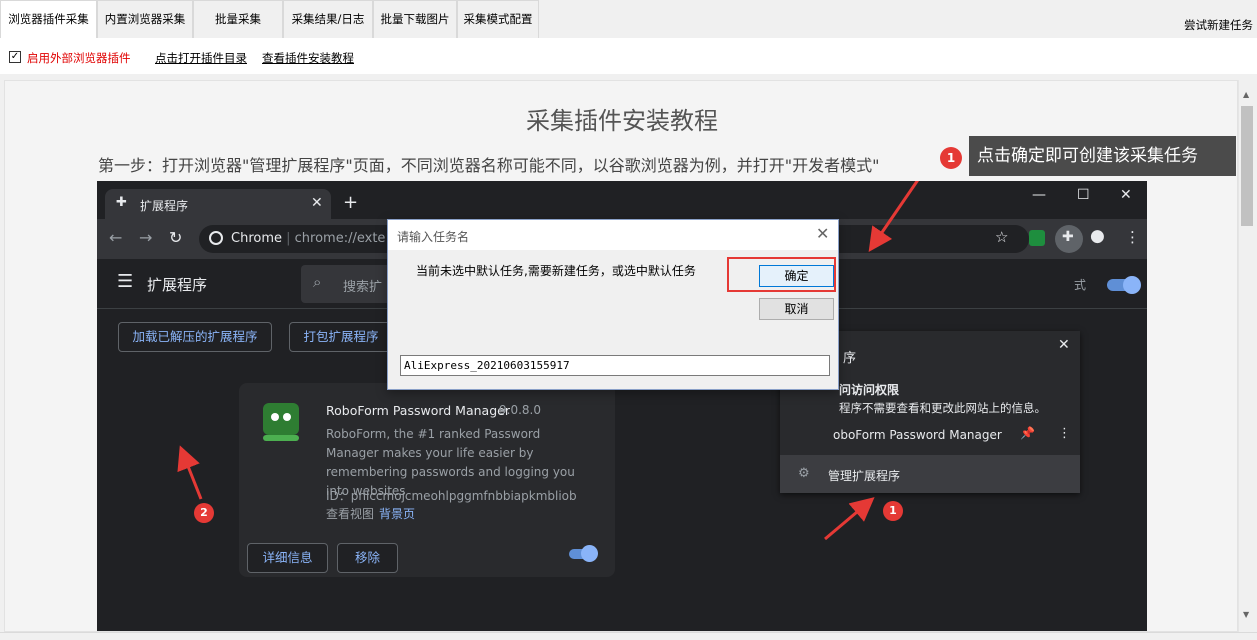 This screenshot has height=640, width=1257. I want to click on scrollbar-thumb, so click(1247, 166).